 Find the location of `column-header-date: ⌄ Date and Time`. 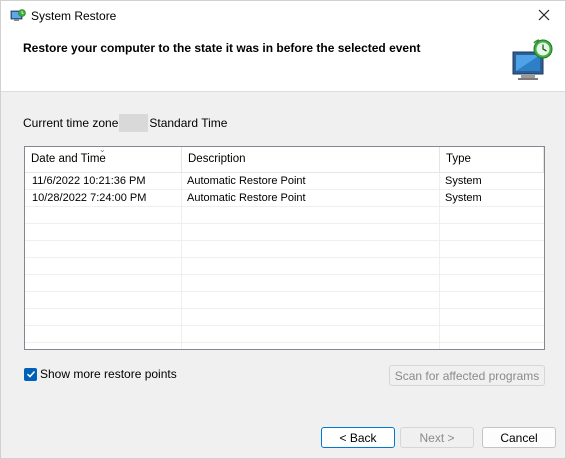

column-header-date: ⌄ Date and Time is located at coordinates (103, 160).